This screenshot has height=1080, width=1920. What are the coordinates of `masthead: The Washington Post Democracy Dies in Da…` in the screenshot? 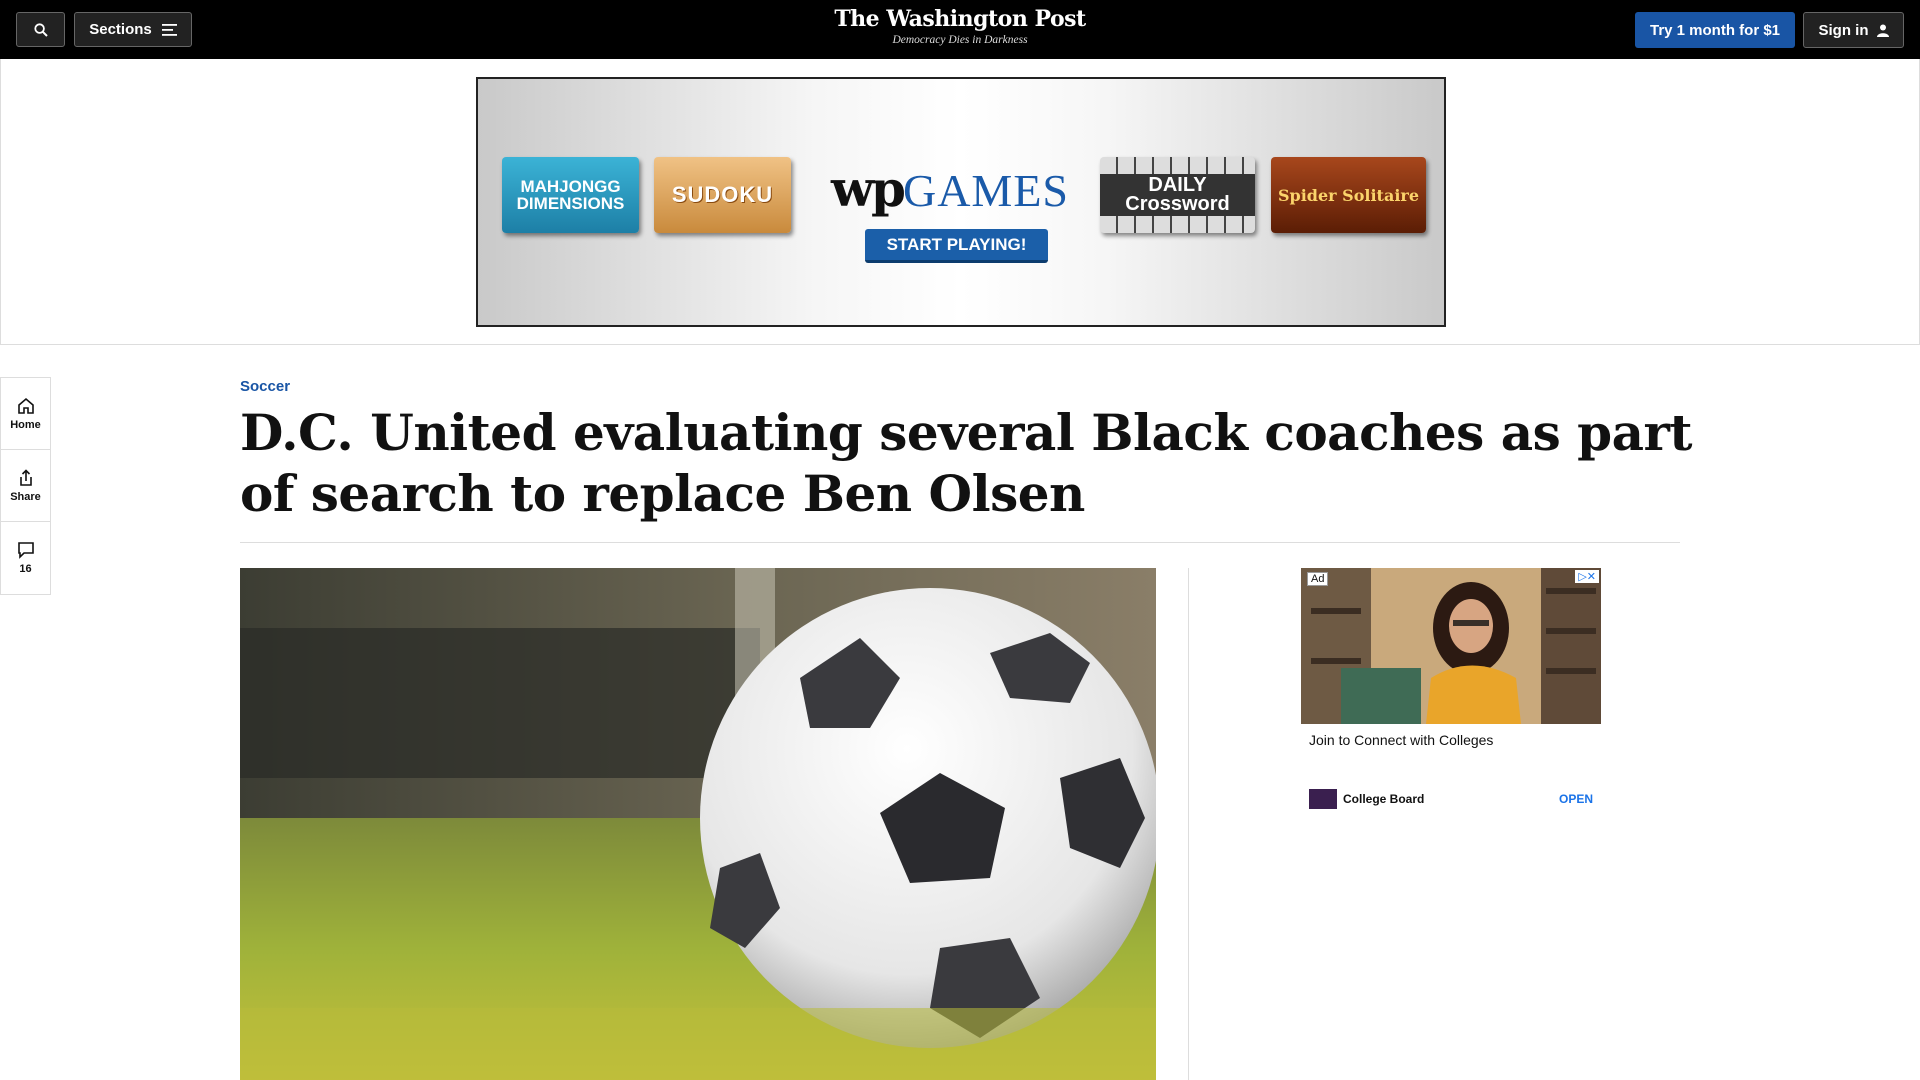 It's located at (960, 26).